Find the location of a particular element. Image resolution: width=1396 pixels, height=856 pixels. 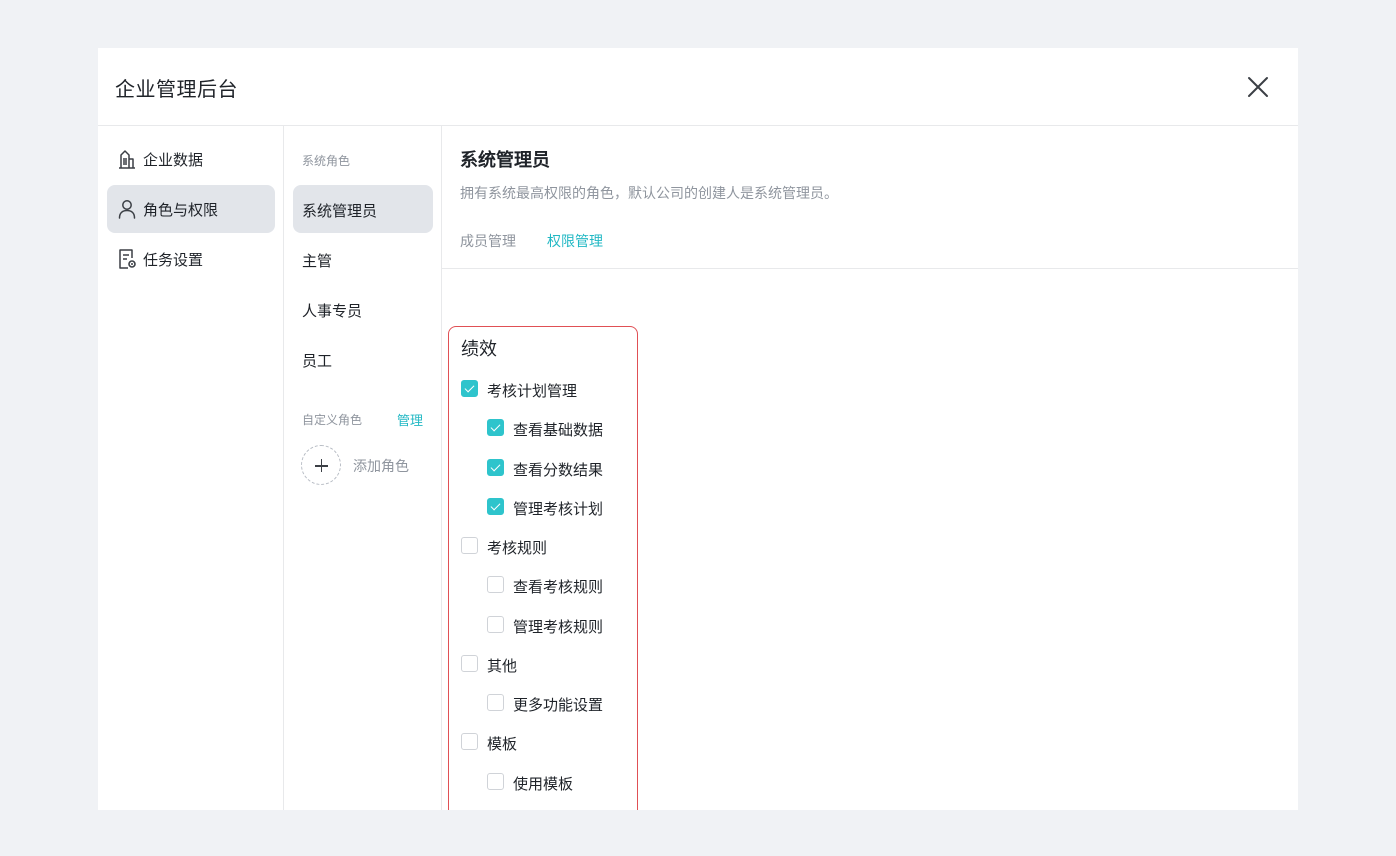

role-label: 系统管理员 is located at coordinates (340, 211).